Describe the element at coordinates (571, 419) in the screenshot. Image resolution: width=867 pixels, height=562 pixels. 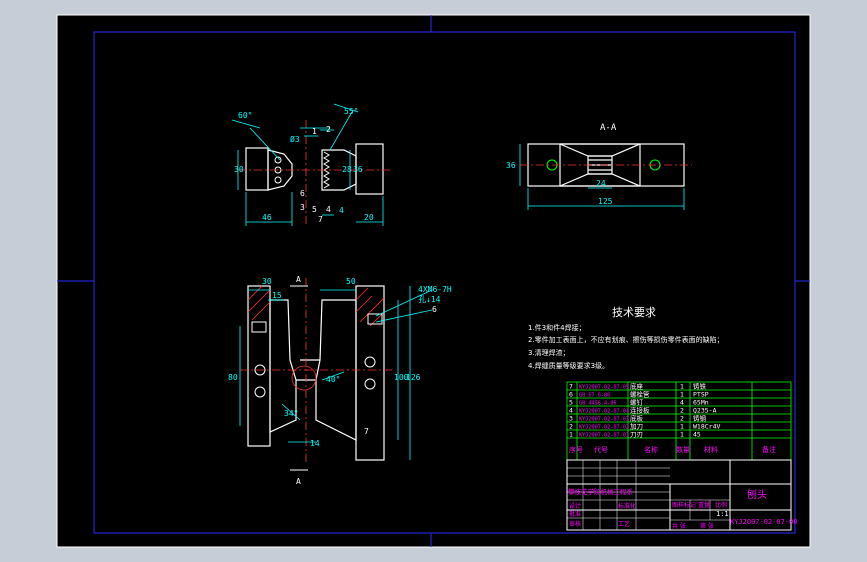
I see `parts-row-3-no: 3` at that location.